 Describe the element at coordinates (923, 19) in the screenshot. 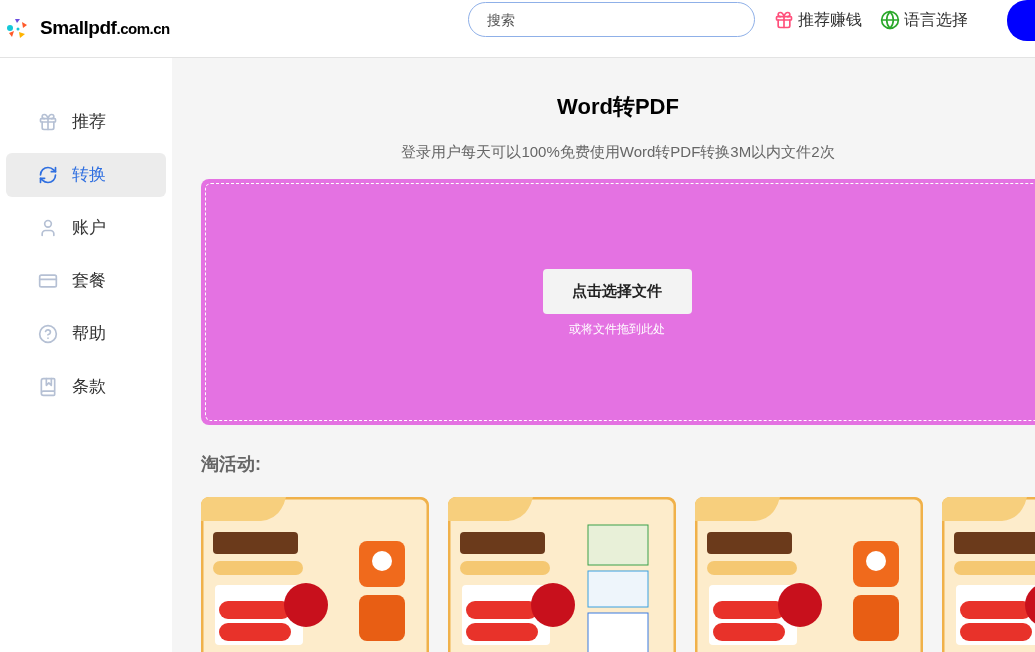

I see `header-link: 语言选择` at that location.